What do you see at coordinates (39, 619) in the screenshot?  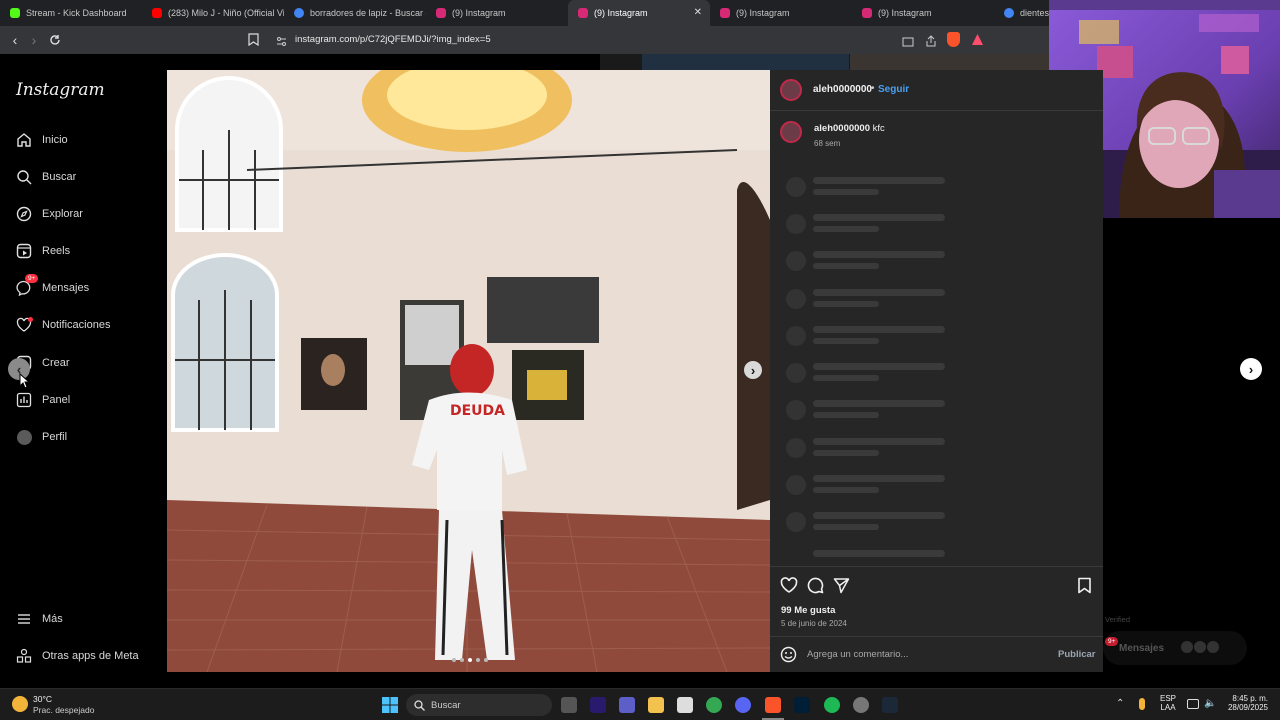 I see `more-menu-button: Más` at bounding box center [39, 619].